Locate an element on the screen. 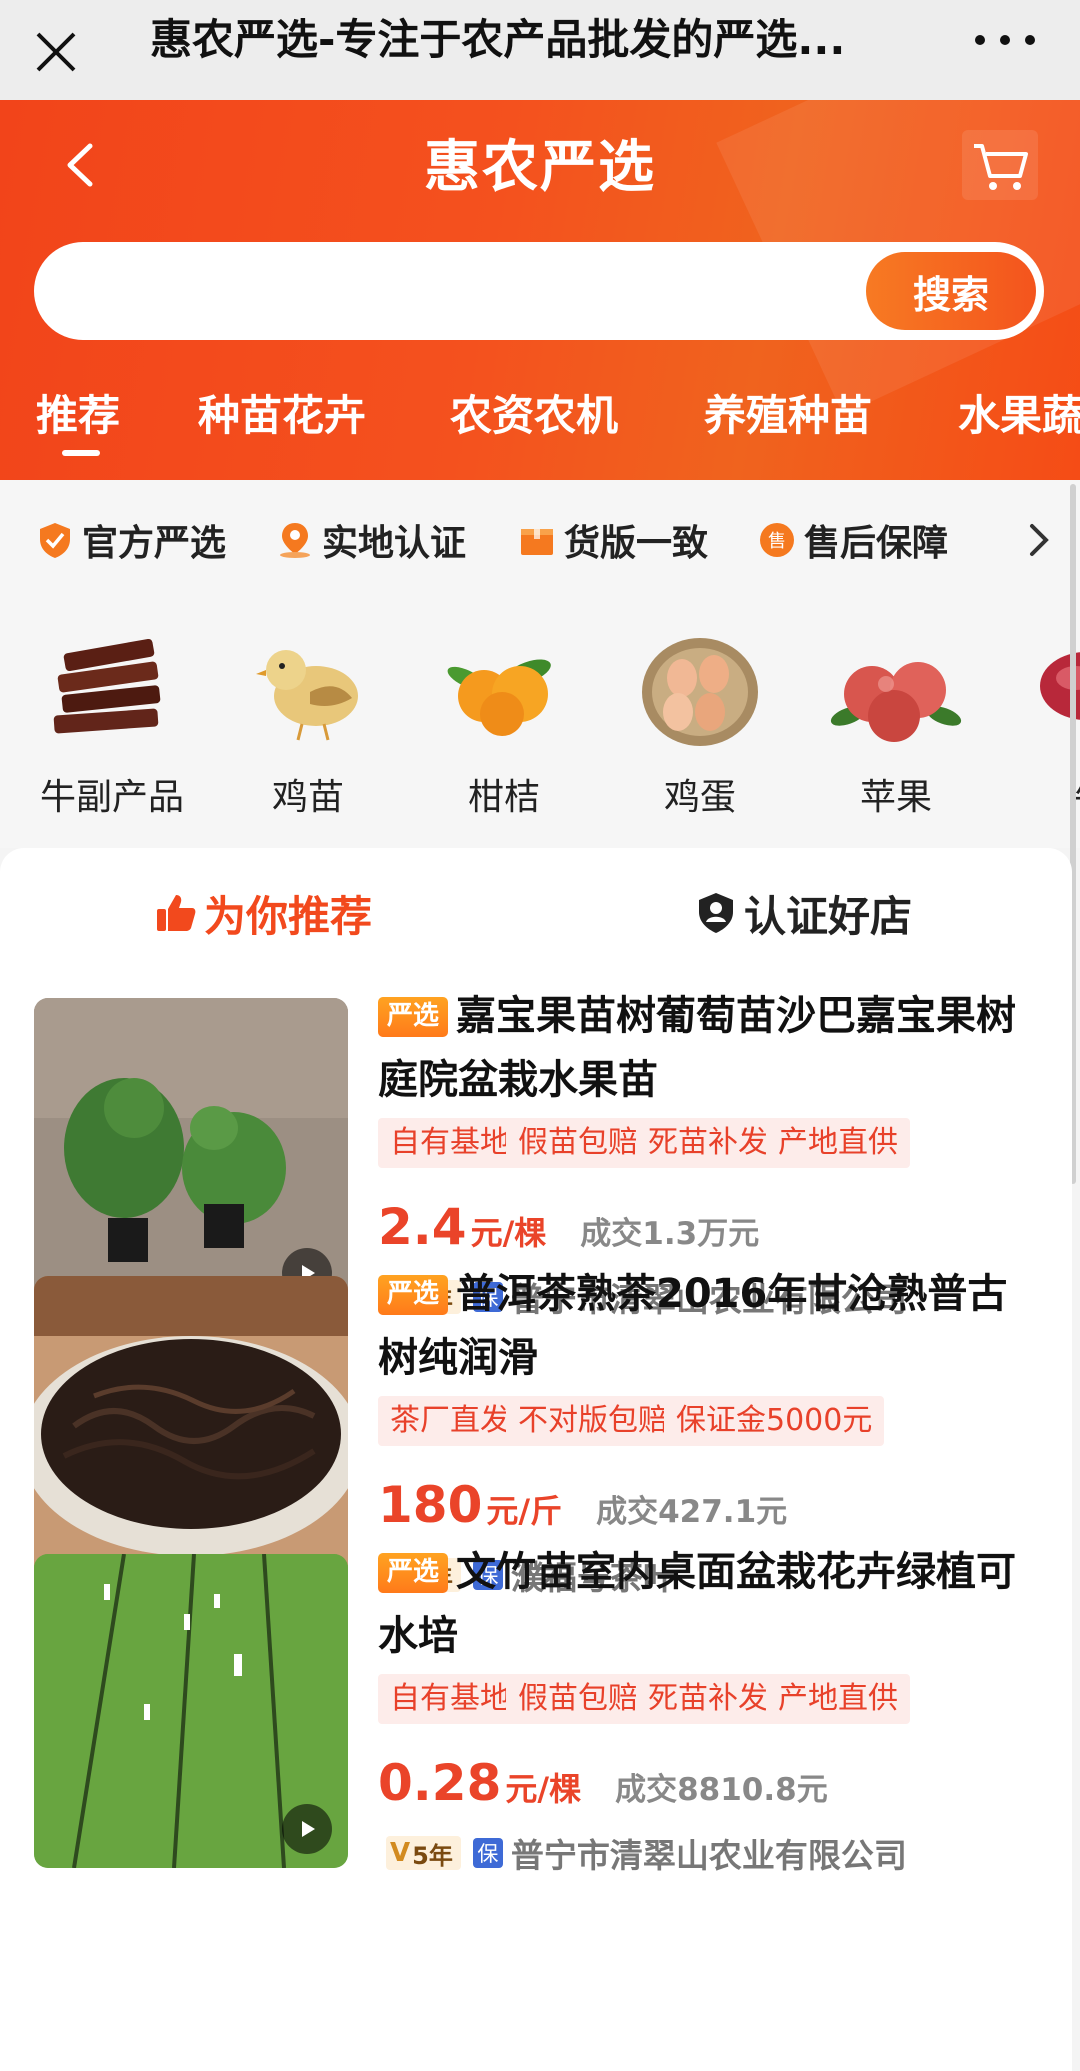 This screenshot has width=1080, height=2071. tab-fruits-veg: 水果蔬 is located at coordinates (1019, 427).